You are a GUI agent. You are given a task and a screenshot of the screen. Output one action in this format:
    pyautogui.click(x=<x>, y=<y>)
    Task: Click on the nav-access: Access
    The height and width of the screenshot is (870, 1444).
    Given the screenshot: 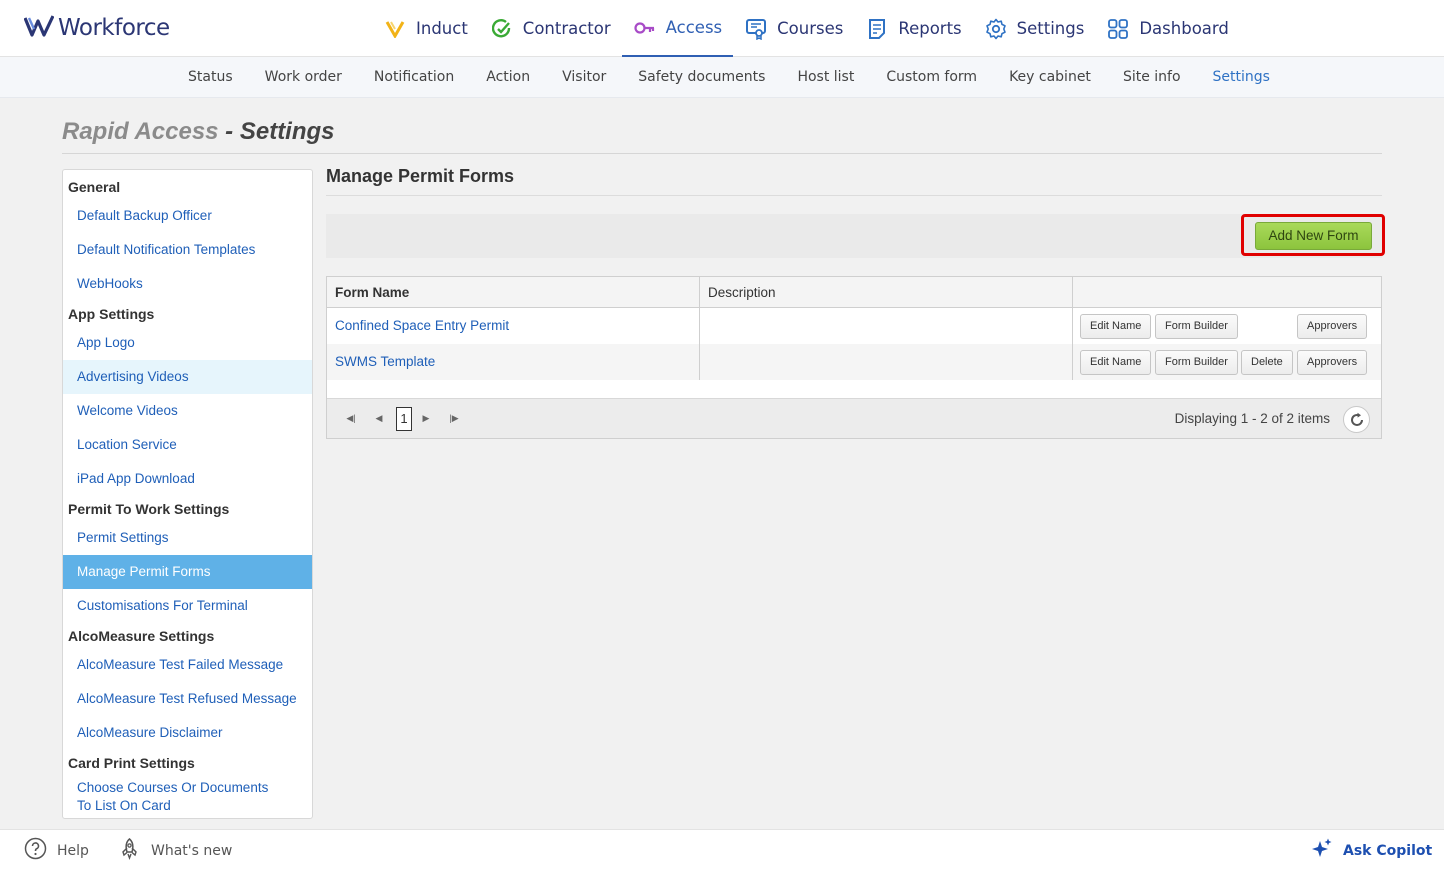 What is the action you would take?
    pyautogui.click(x=677, y=28)
    